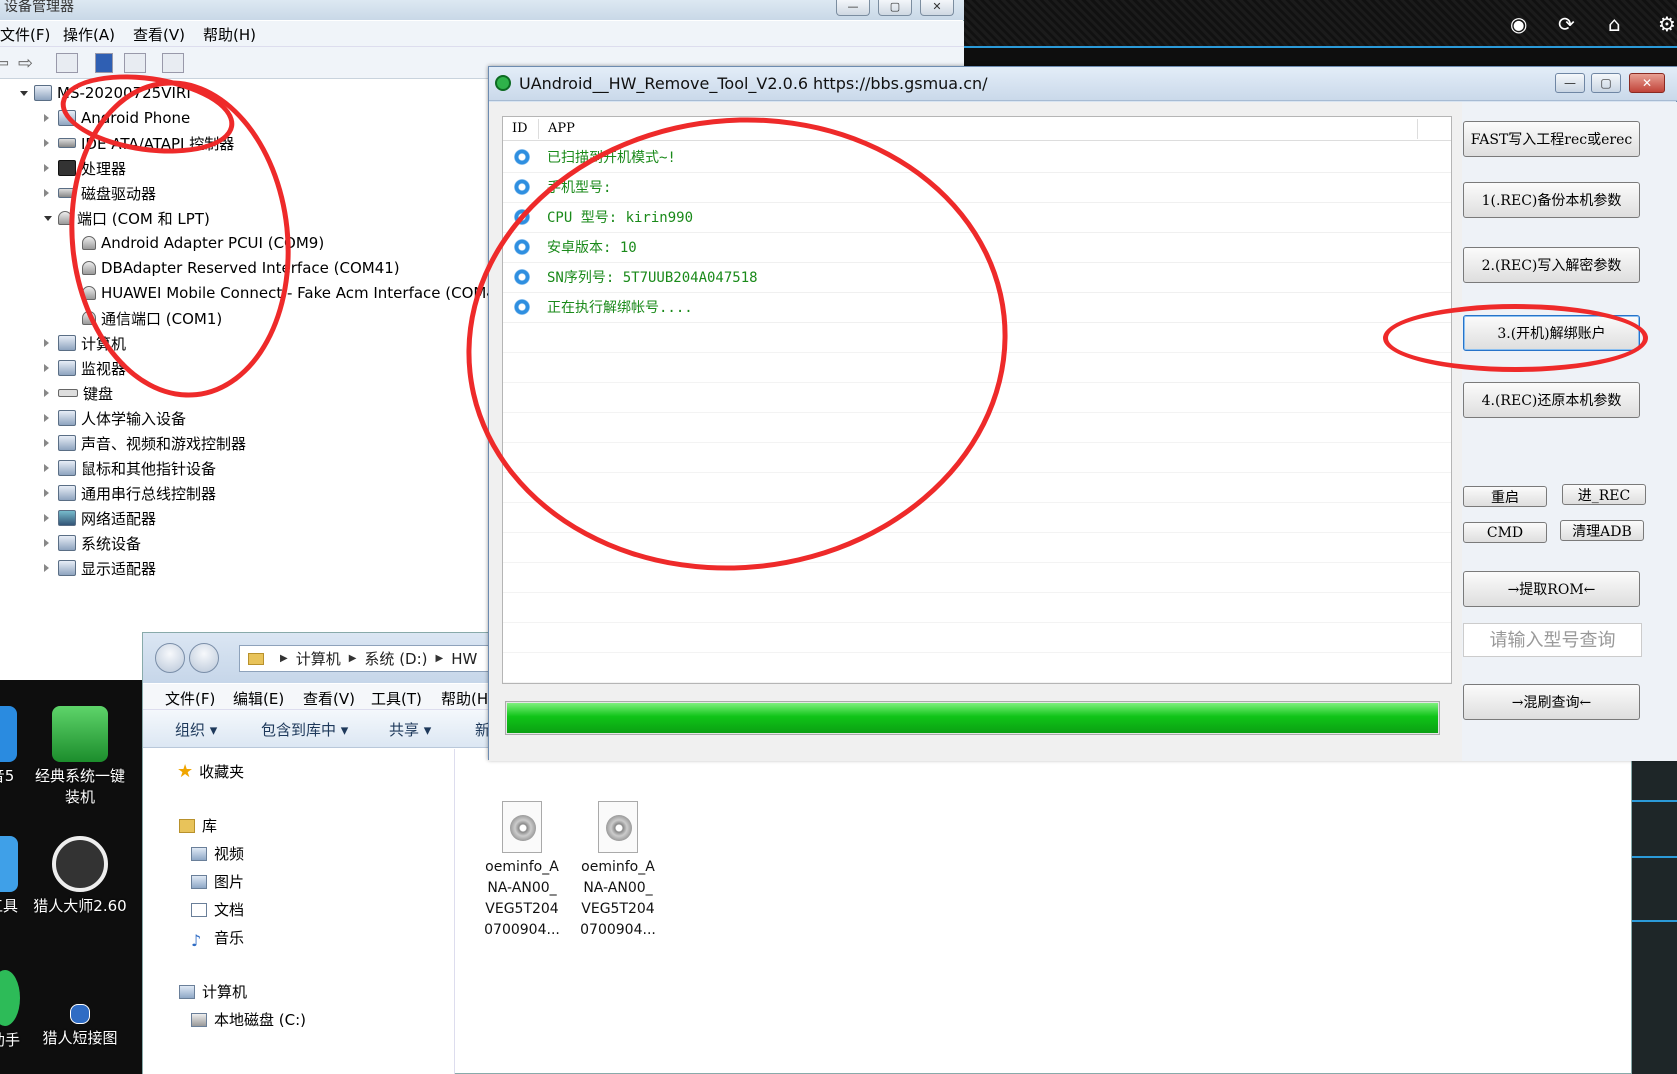 The height and width of the screenshot is (1074, 1677). I want to click on column-id: ID, so click(520, 128).